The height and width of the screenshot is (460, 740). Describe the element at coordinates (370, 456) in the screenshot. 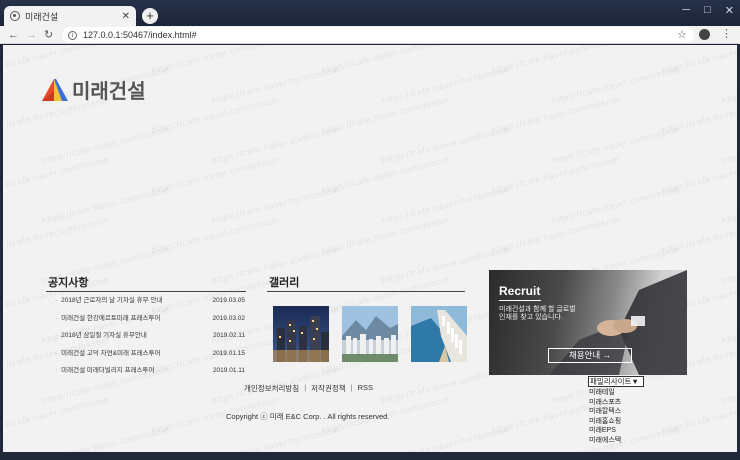

I see `window-edge-bottom` at that location.